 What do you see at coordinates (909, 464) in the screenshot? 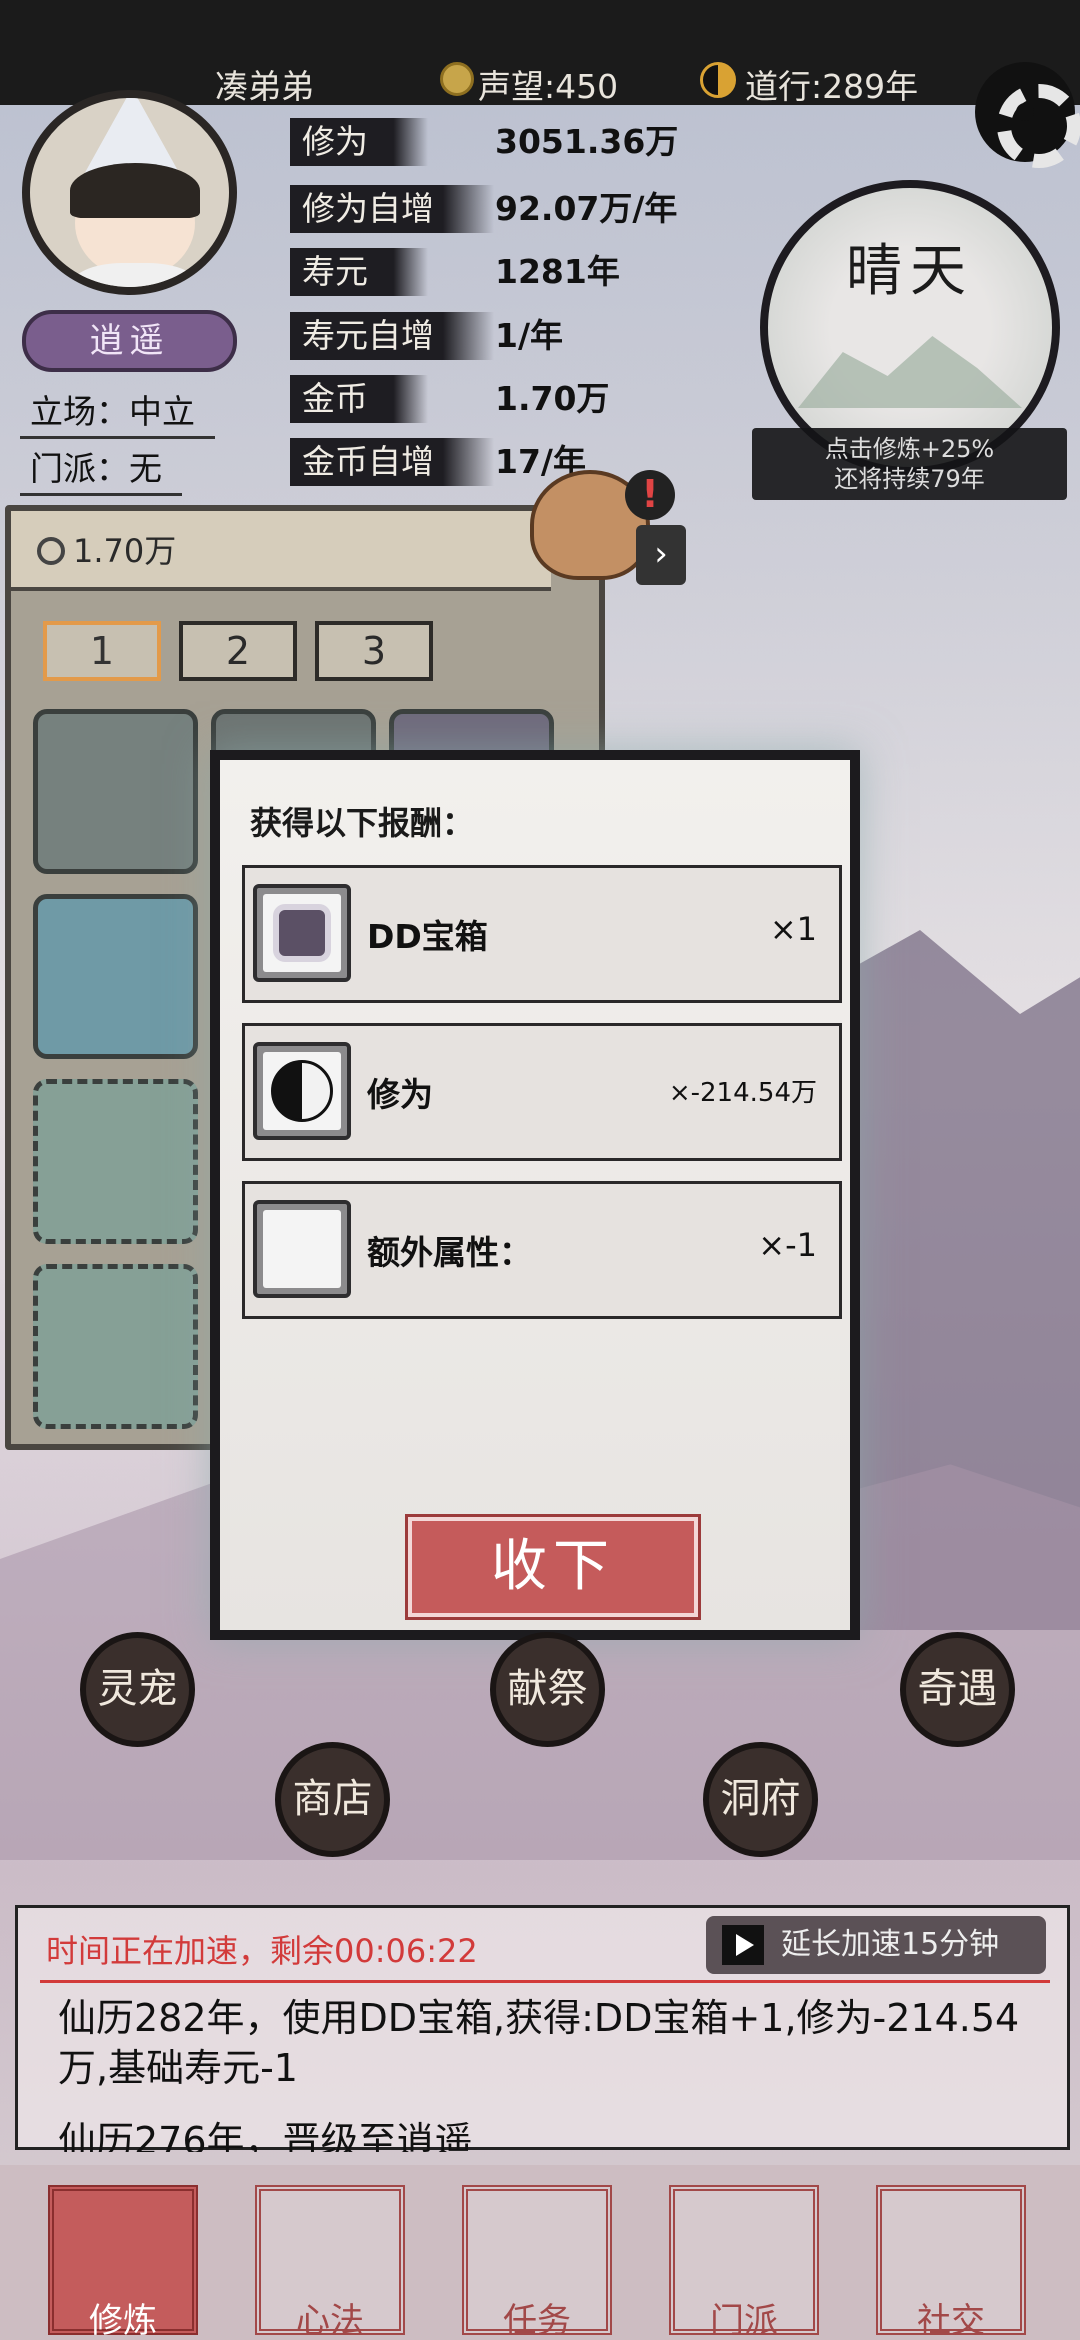
I see `weather-note: 点击修炼+25% 还将持续79年` at bounding box center [909, 464].